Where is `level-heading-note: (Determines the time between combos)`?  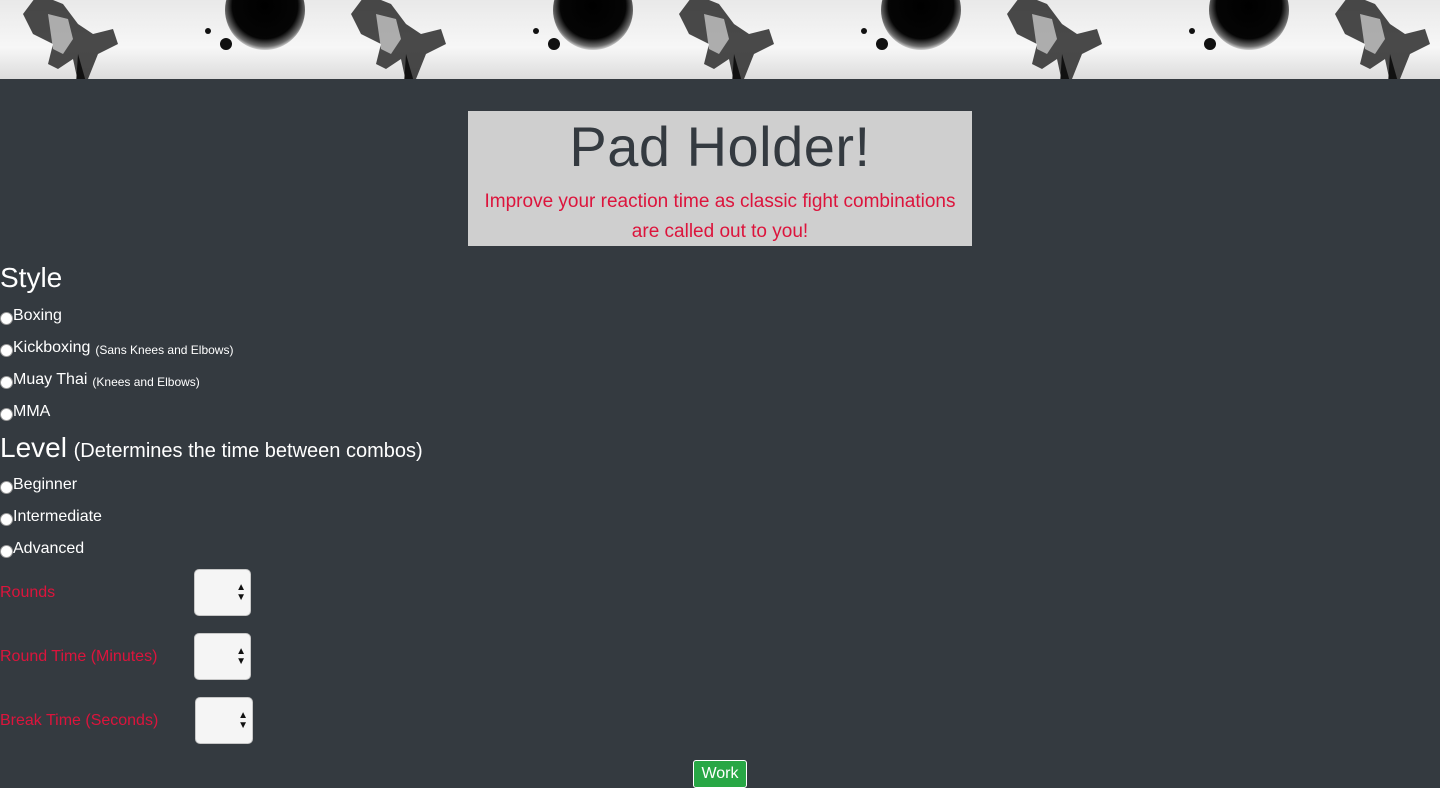
level-heading-note: (Determines the time between combos) is located at coordinates (248, 451).